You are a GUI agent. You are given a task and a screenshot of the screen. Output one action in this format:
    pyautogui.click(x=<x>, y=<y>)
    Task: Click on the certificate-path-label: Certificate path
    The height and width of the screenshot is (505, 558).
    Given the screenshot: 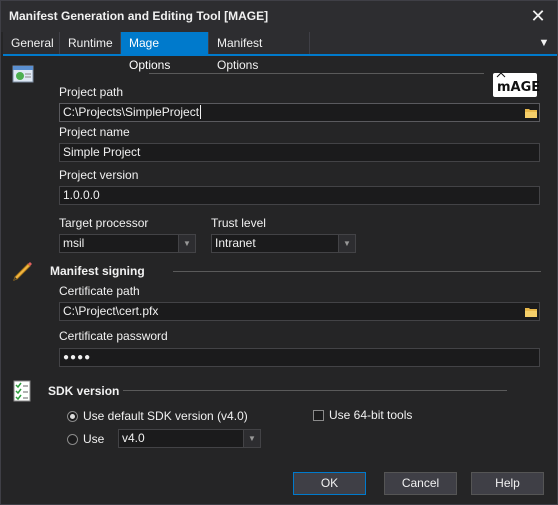 What is the action you would take?
    pyautogui.click(x=99, y=291)
    